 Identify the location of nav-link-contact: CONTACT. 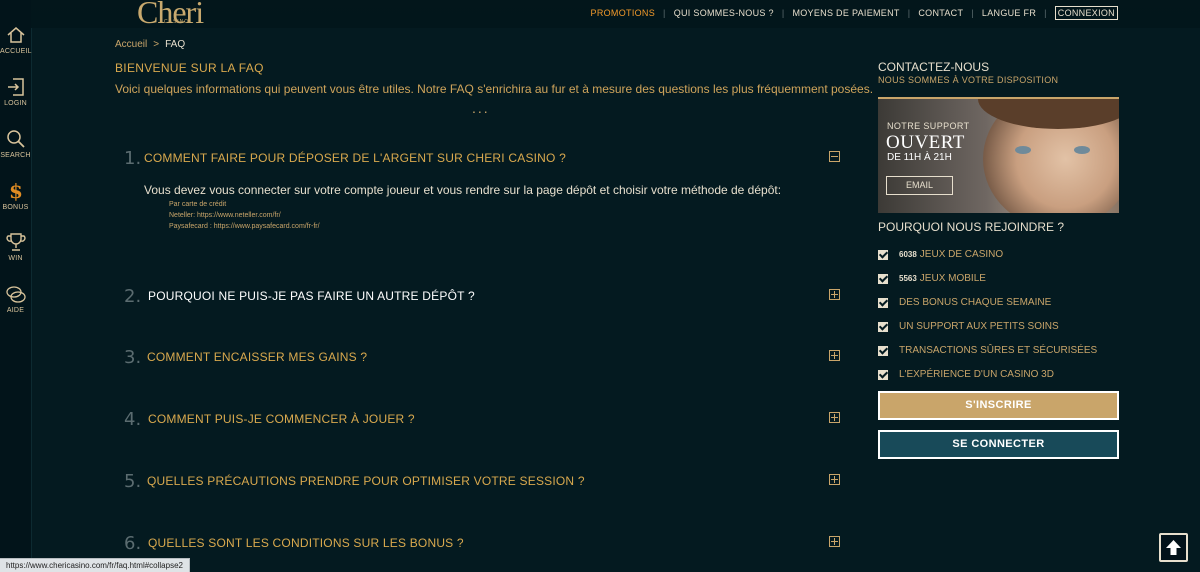
(940, 13).